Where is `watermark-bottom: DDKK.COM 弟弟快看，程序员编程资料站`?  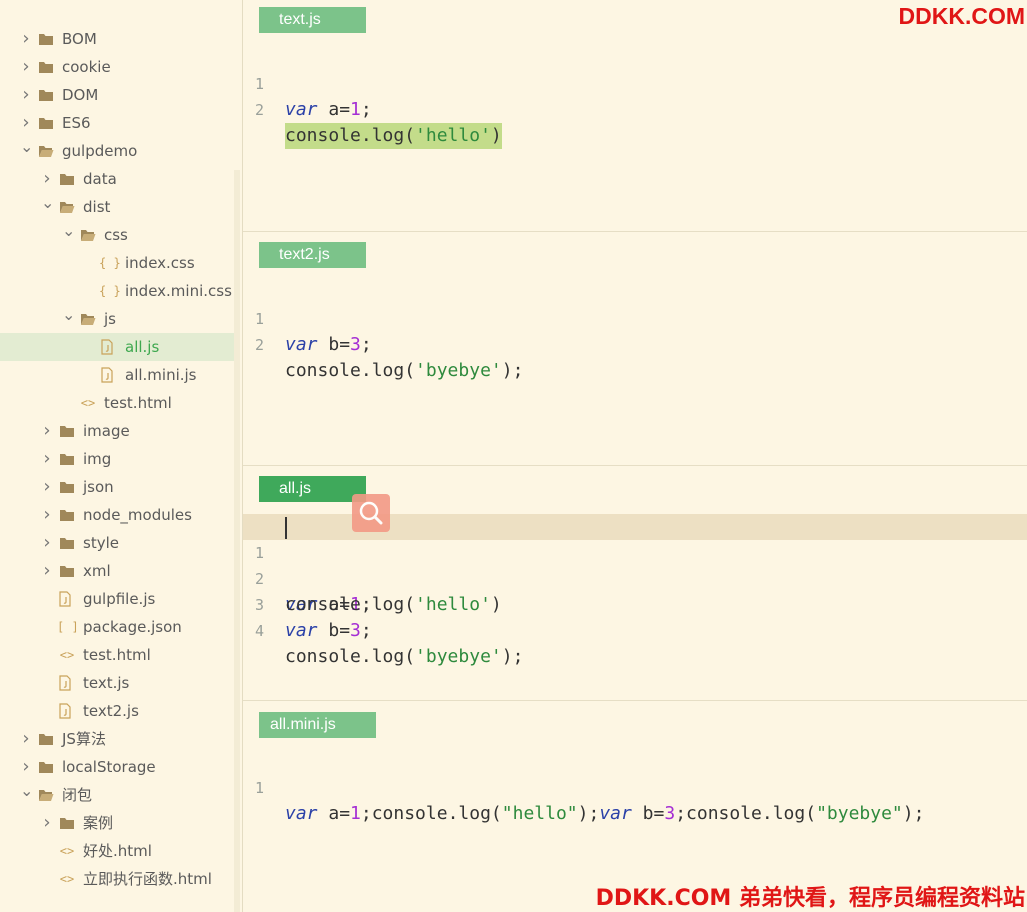
watermark-bottom: DDKK.COM 弟弟快看，程序员编程资料站 is located at coordinates (810, 898).